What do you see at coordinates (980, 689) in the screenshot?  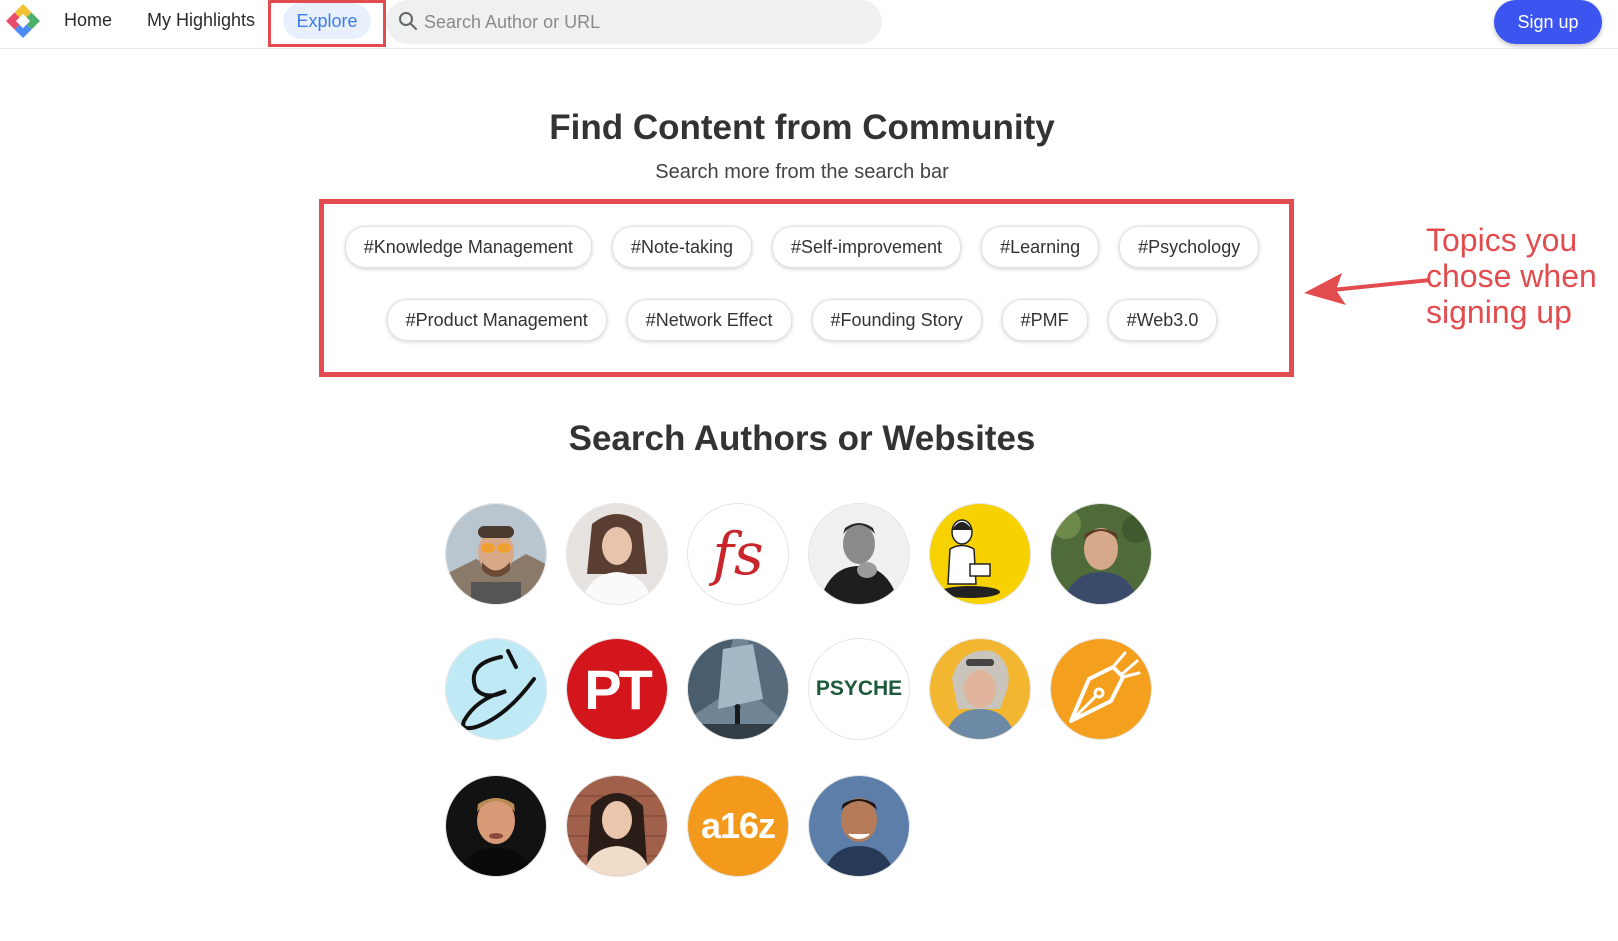 I see `author-avatar-woman-grey-hair` at bounding box center [980, 689].